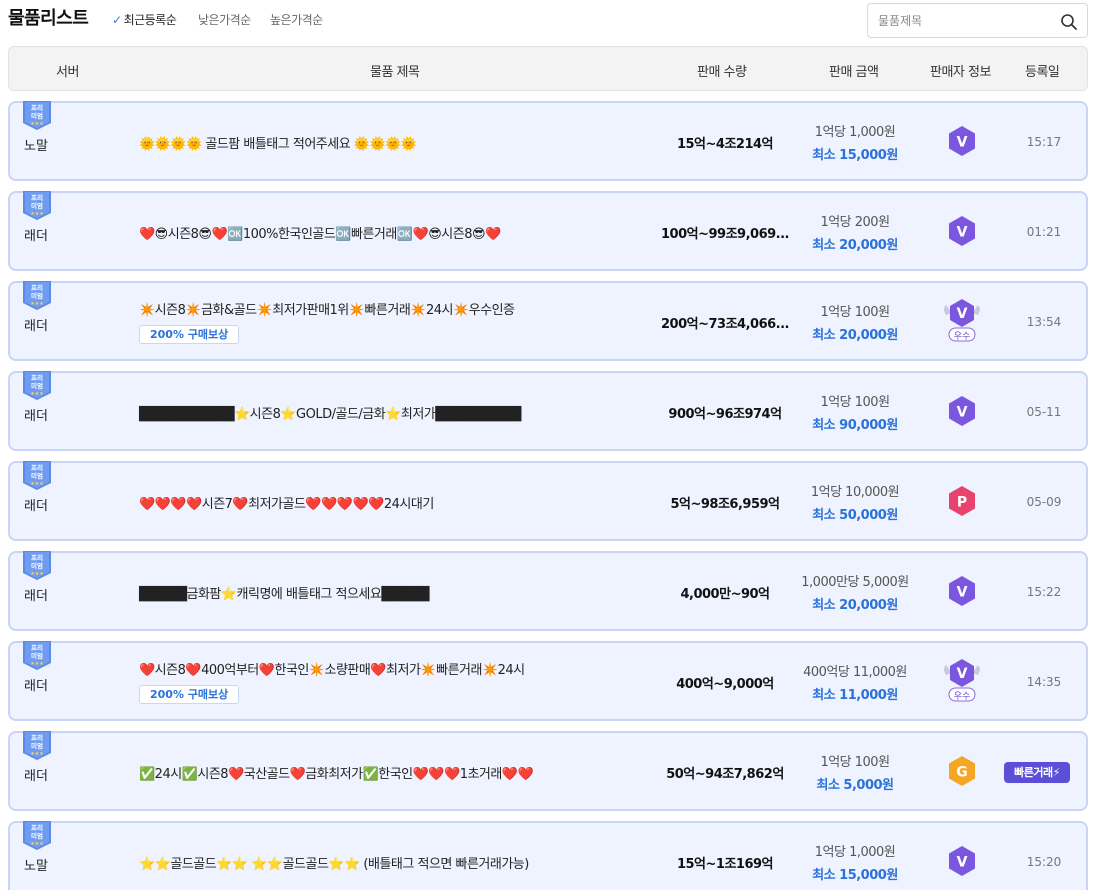 This screenshot has height=890, width=1095. What do you see at coordinates (327, 308) in the screenshot?
I see `item-title-link: ✴️시즌8✴️금화&골드✴️최저가판매1위✴️빠른거래✴️24시✴️우수인증` at bounding box center [327, 308].